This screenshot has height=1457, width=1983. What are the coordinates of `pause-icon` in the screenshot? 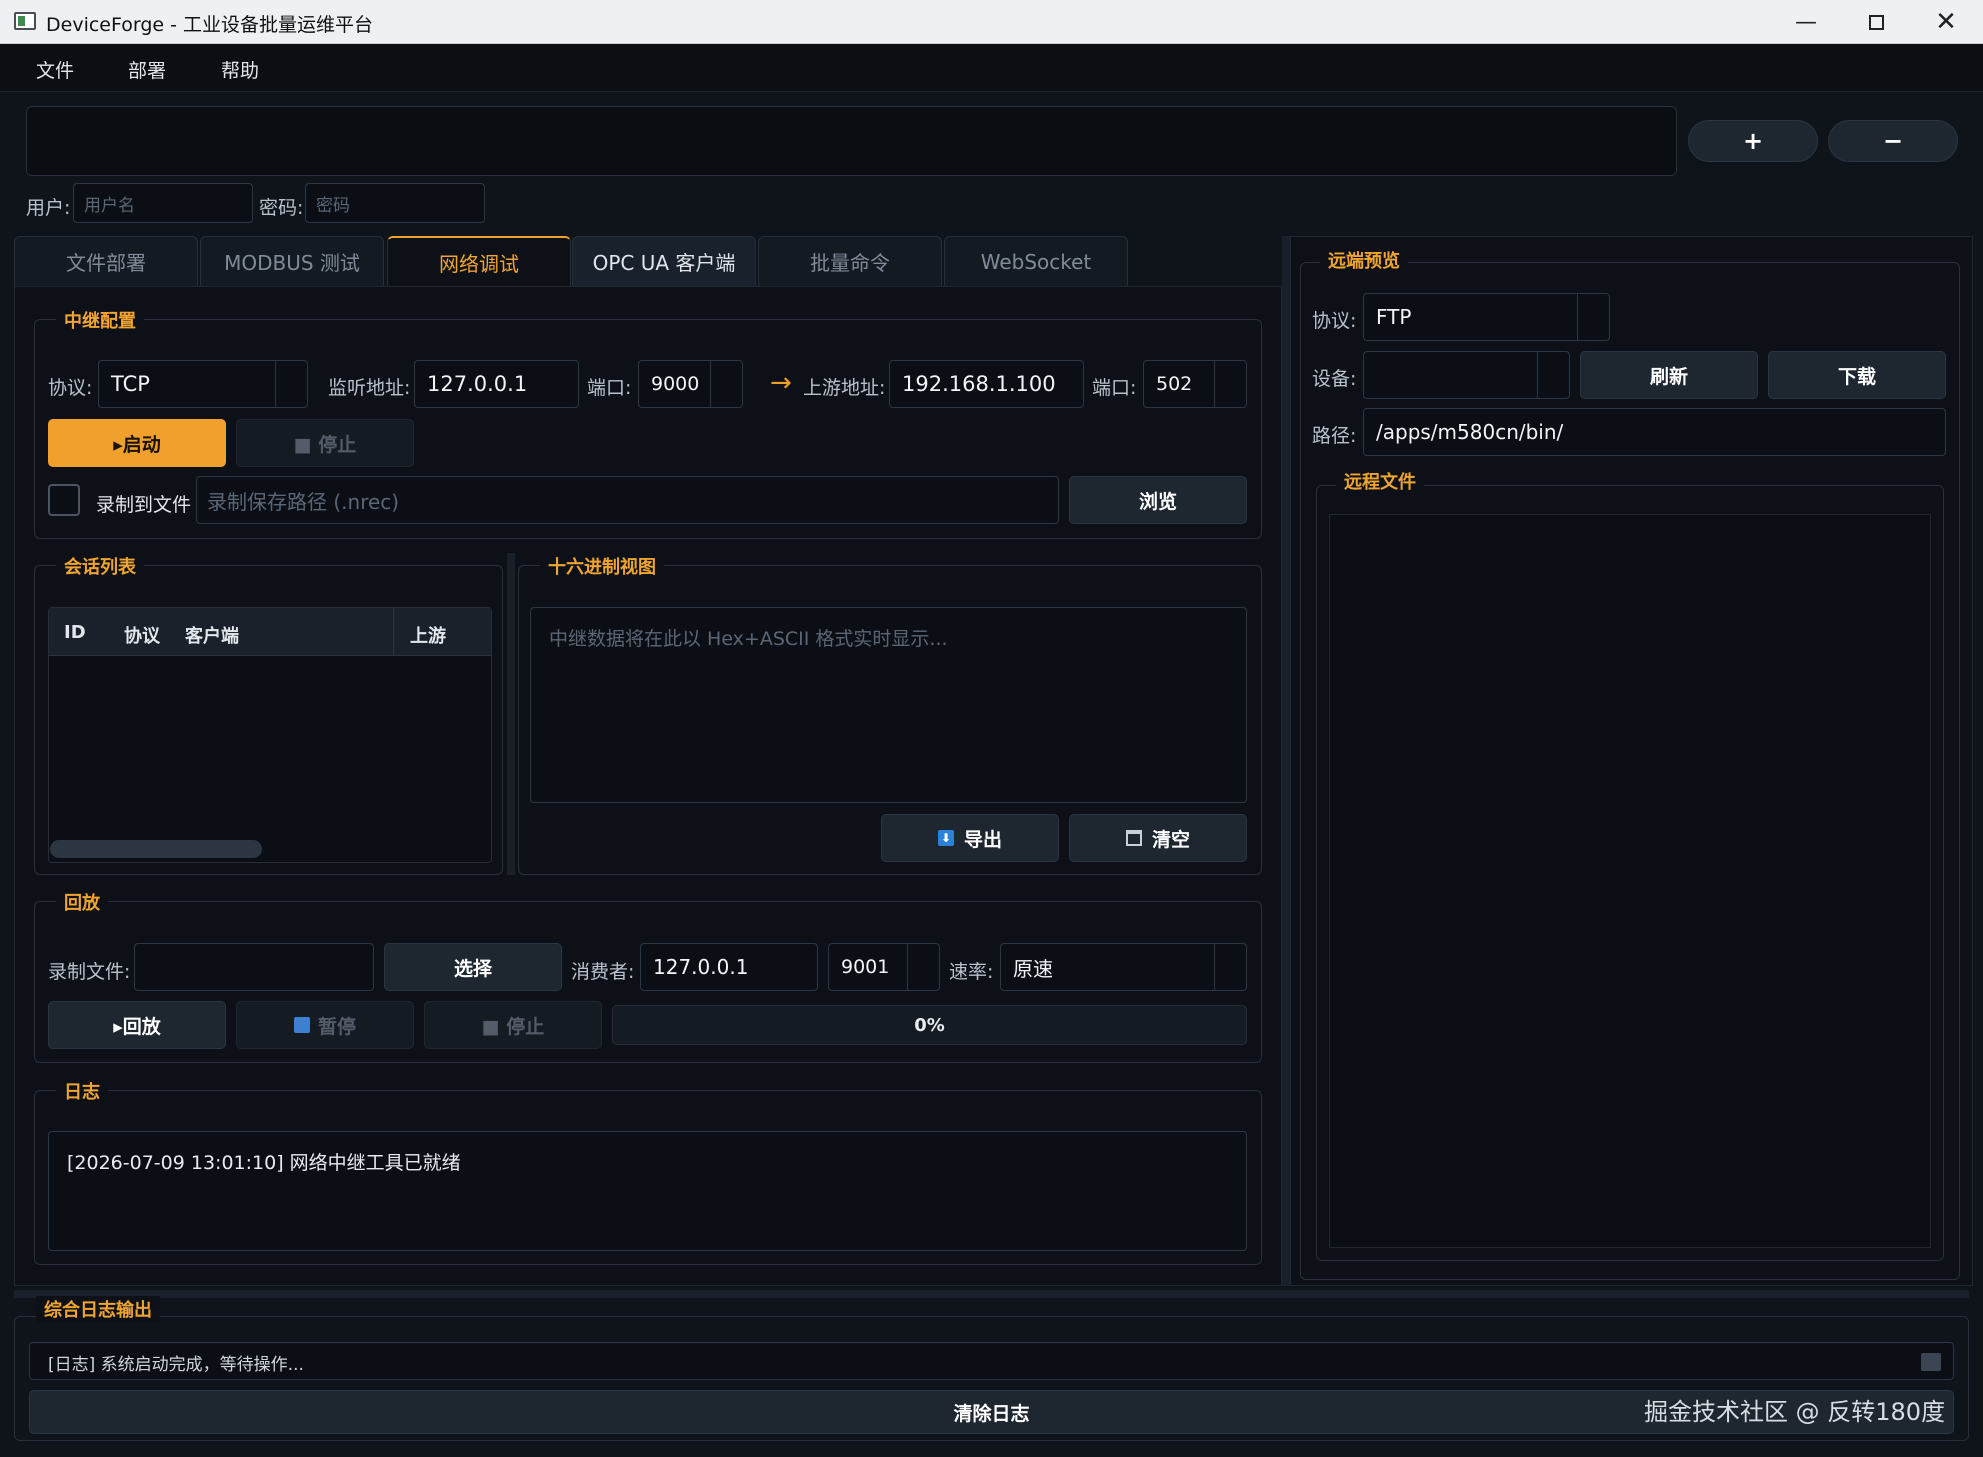 It's located at (301, 1025).